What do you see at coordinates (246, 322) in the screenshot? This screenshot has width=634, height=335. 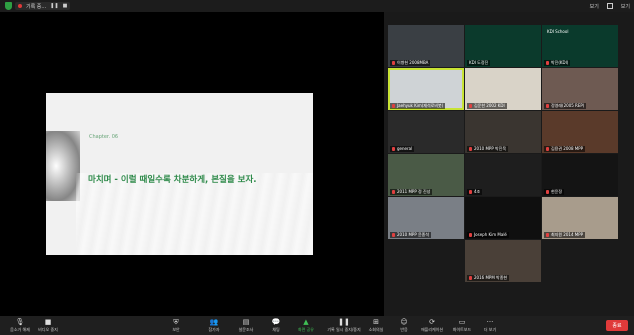 I see `poll-icon: ▤` at bounding box center [246, 322].